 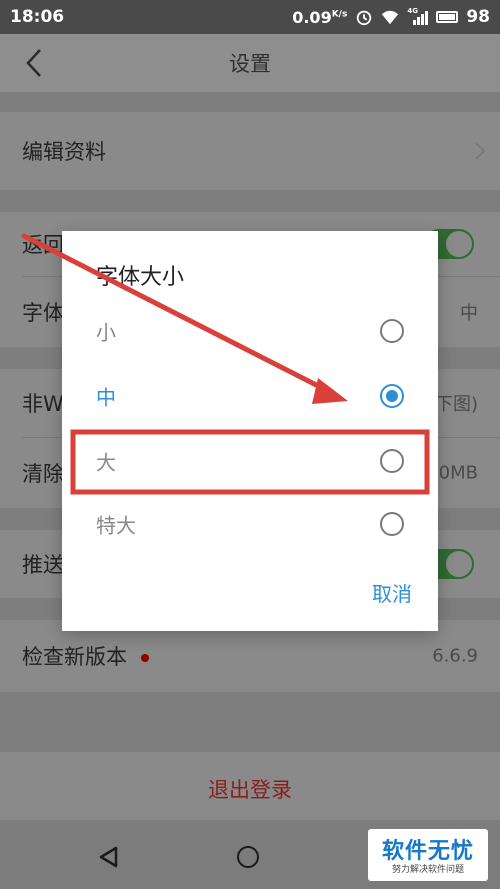 What do you see at coordinates (447, 17) in the screenshot?
I see `battery-icon` at bounding box center [447, 17].